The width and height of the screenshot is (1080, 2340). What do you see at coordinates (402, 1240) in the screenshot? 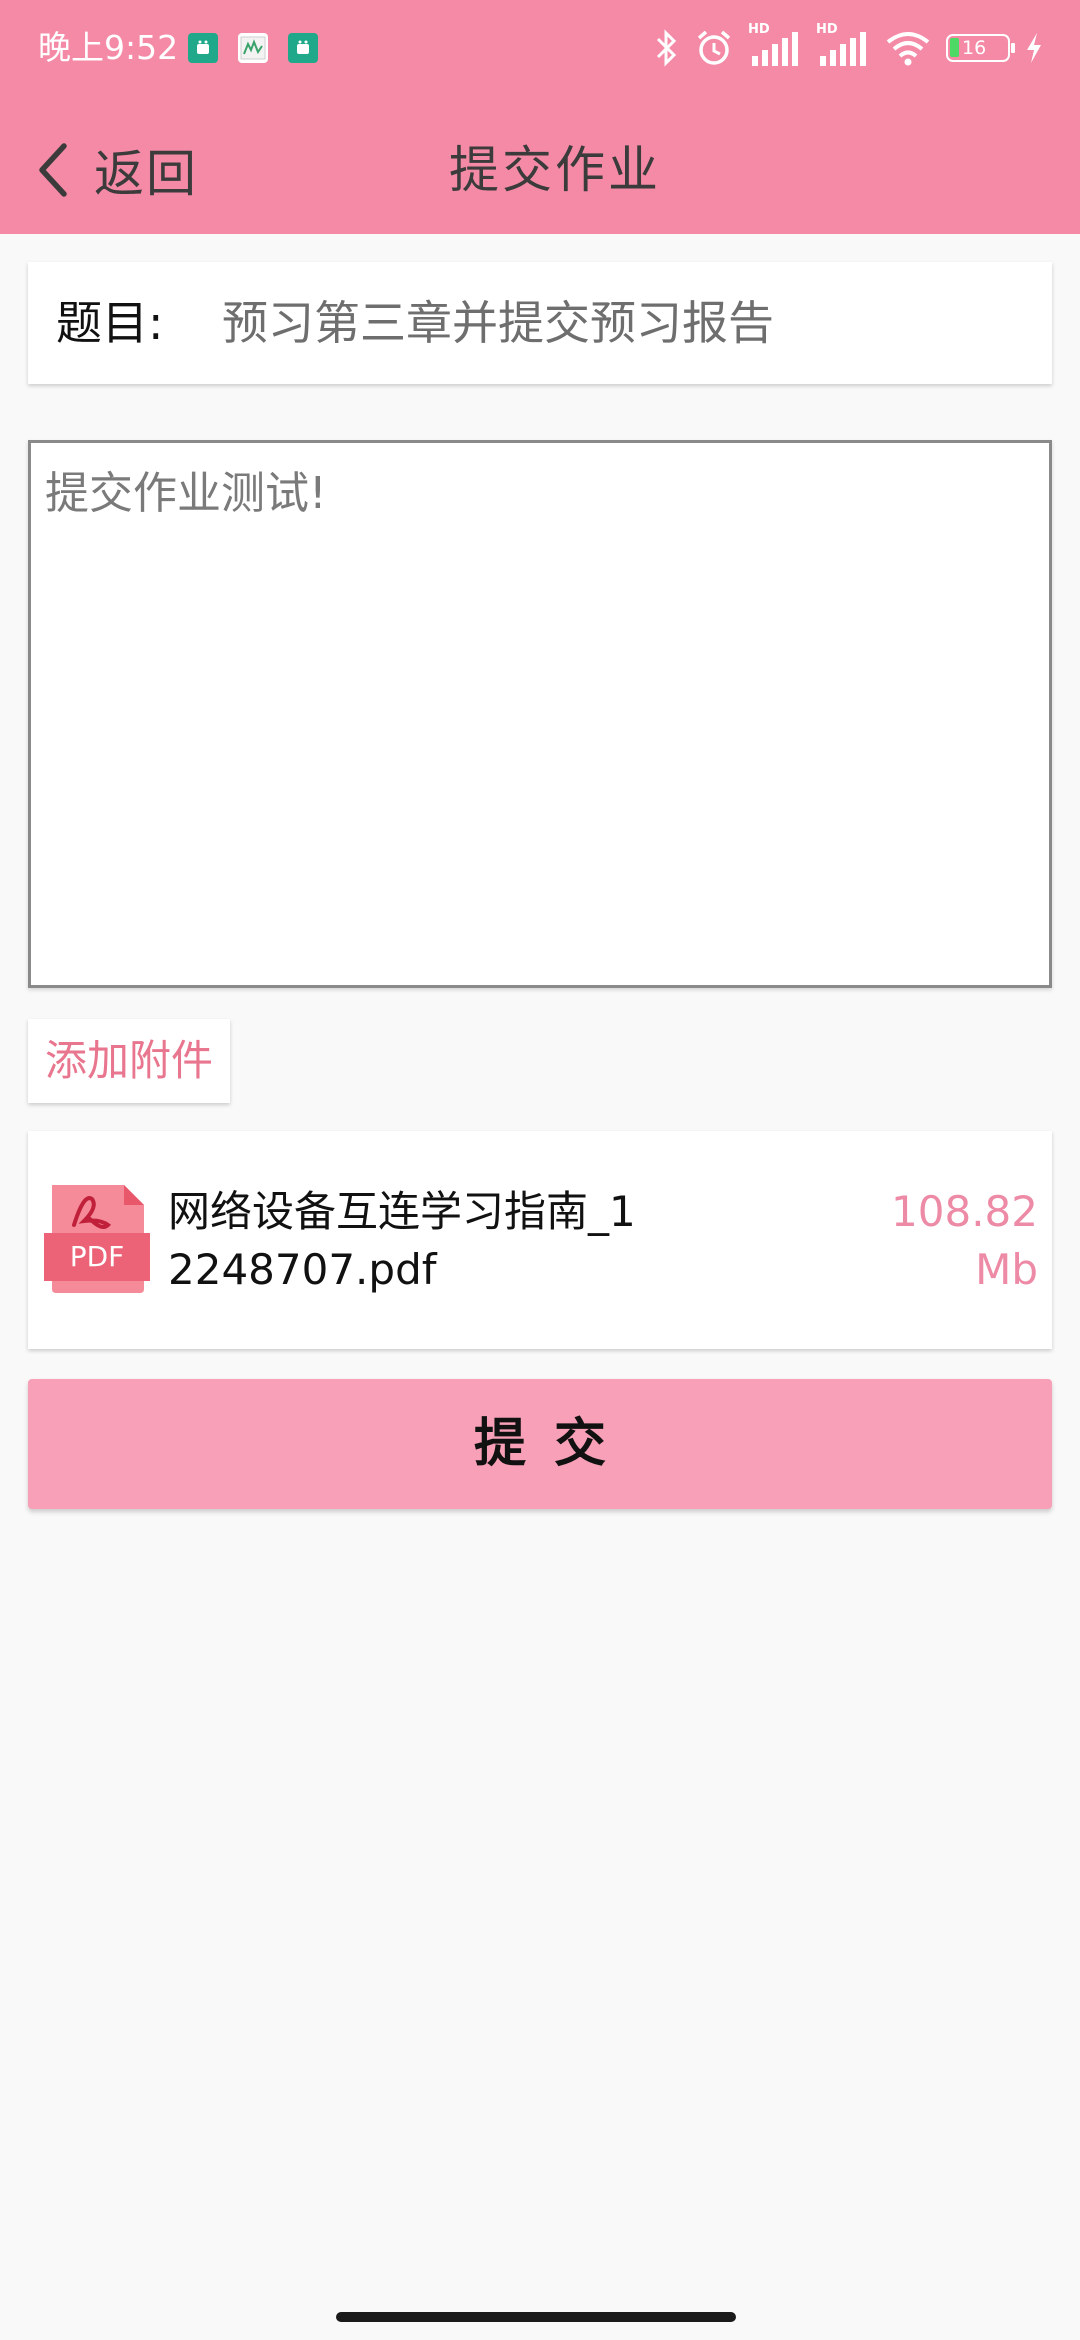
I see `file-name: 网络设备互连学习指南_12248707.pdf` at bounding box center [402, 1240].